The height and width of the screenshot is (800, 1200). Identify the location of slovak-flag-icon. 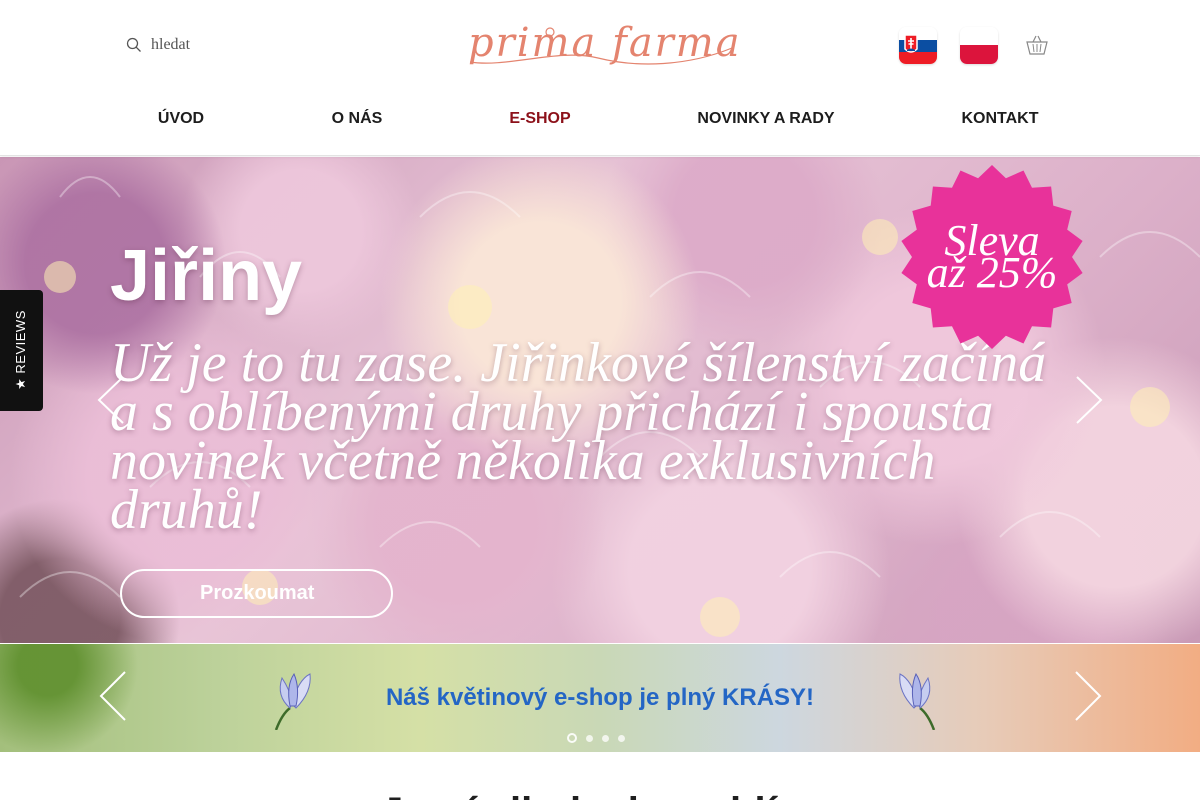
(918, 45).